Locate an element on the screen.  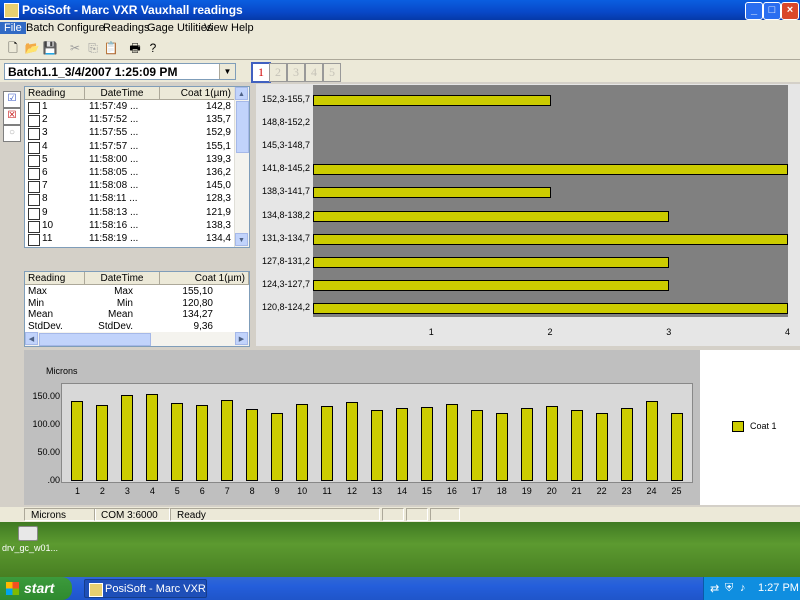
stats-header-datetime: DateTime is located at coordinates (122, 278).